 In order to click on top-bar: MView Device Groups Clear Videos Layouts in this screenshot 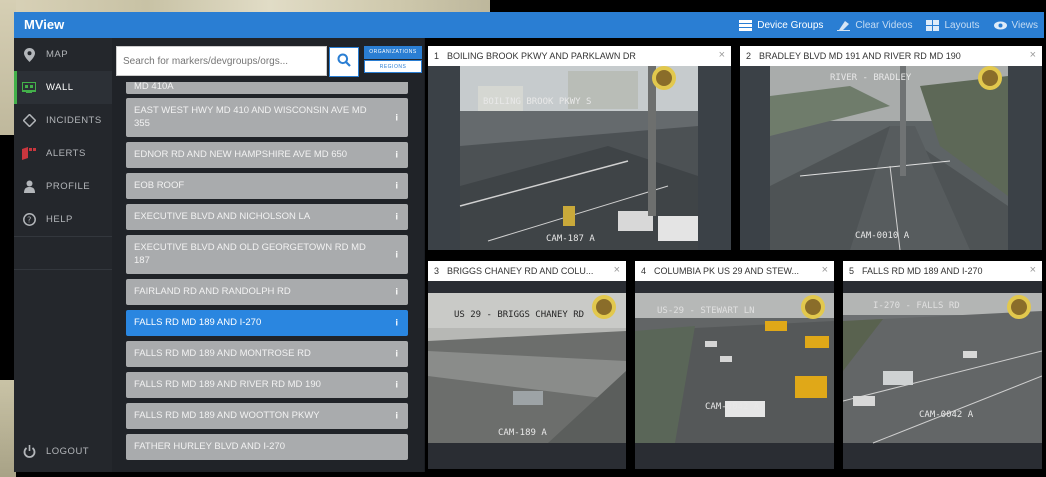, I will do `click(529, 25)`.